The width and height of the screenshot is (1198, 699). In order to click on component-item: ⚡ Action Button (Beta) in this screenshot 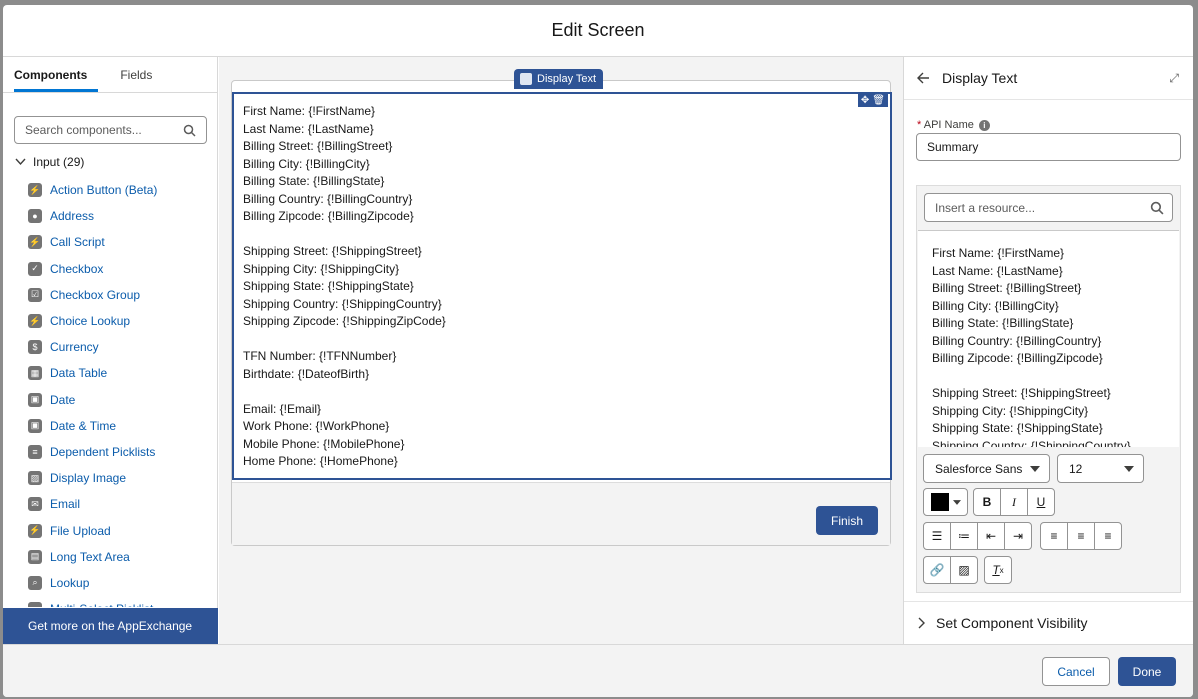, I will do `click(123, 190)`.